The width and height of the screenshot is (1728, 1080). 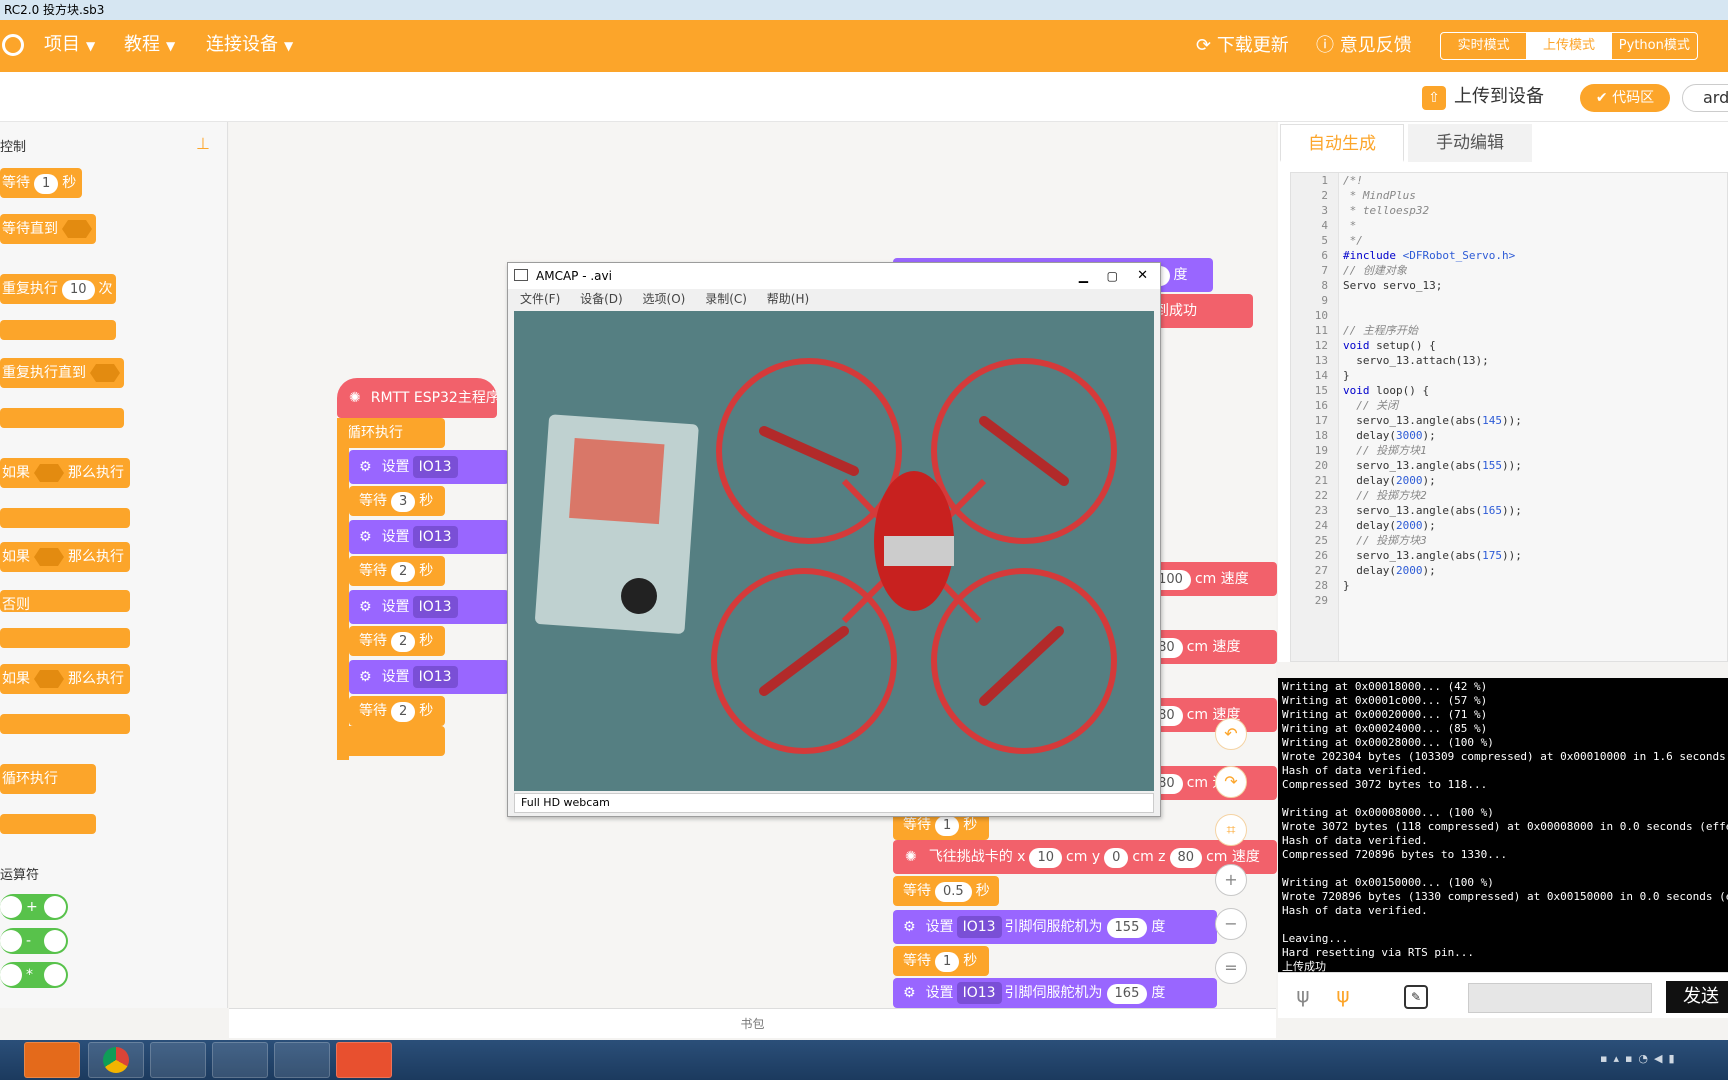 What do you see at coordinates (1660, 1060) in the screenshot?
I see `system-tray: ▪▴▪◔◀▮` at bounding box center [1660, 1060].